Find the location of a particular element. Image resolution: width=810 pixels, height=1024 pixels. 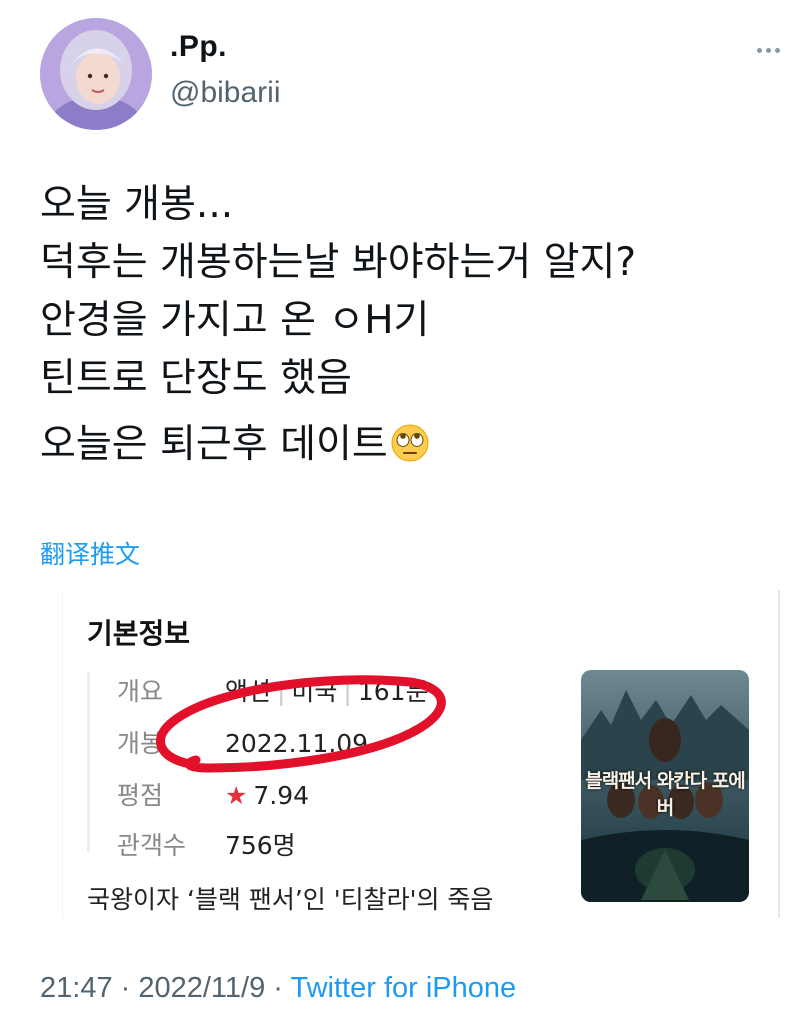

tweet-last-text: 오늘은 퇴근후 데이트 is located at coordinates (214, 444).